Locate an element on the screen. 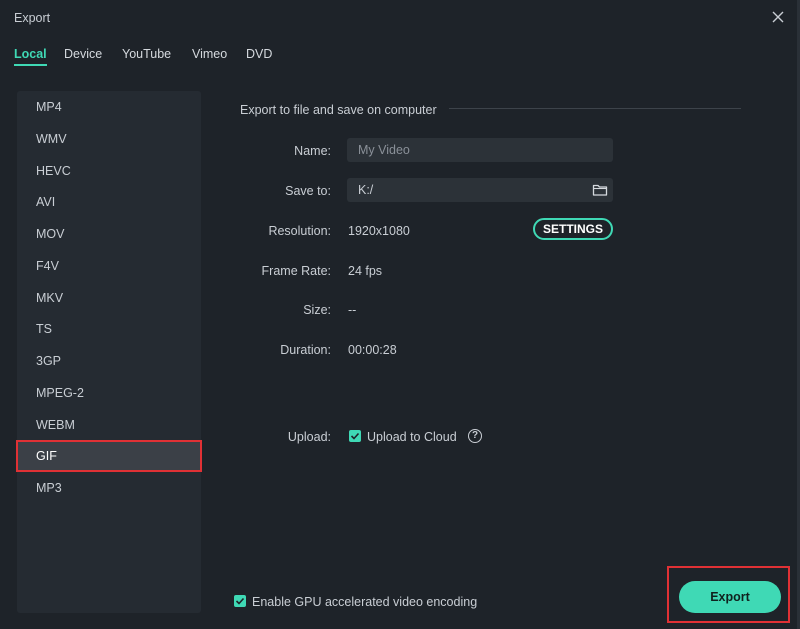 This screenshot has height=629, width=800. format-label: MOV is located at coordinates (50, 234).